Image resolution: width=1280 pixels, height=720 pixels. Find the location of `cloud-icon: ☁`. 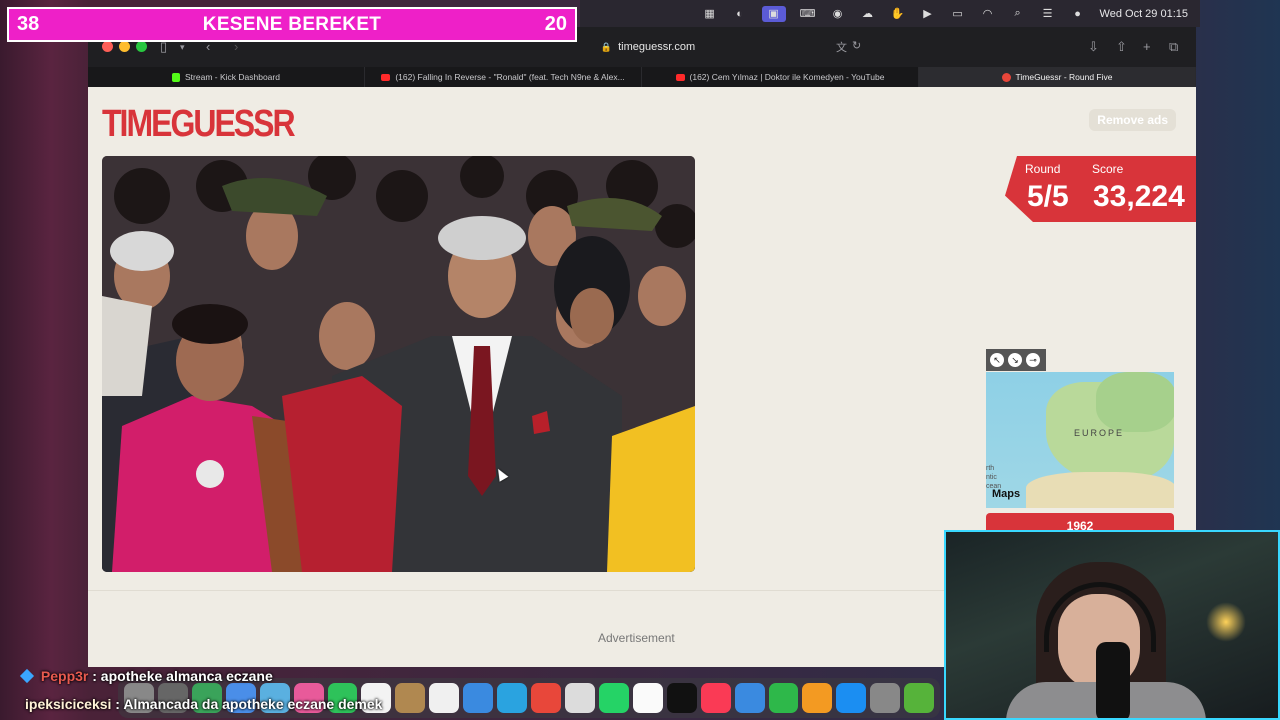

cloud-icon: ☁ is located at coordinates (868, 14).